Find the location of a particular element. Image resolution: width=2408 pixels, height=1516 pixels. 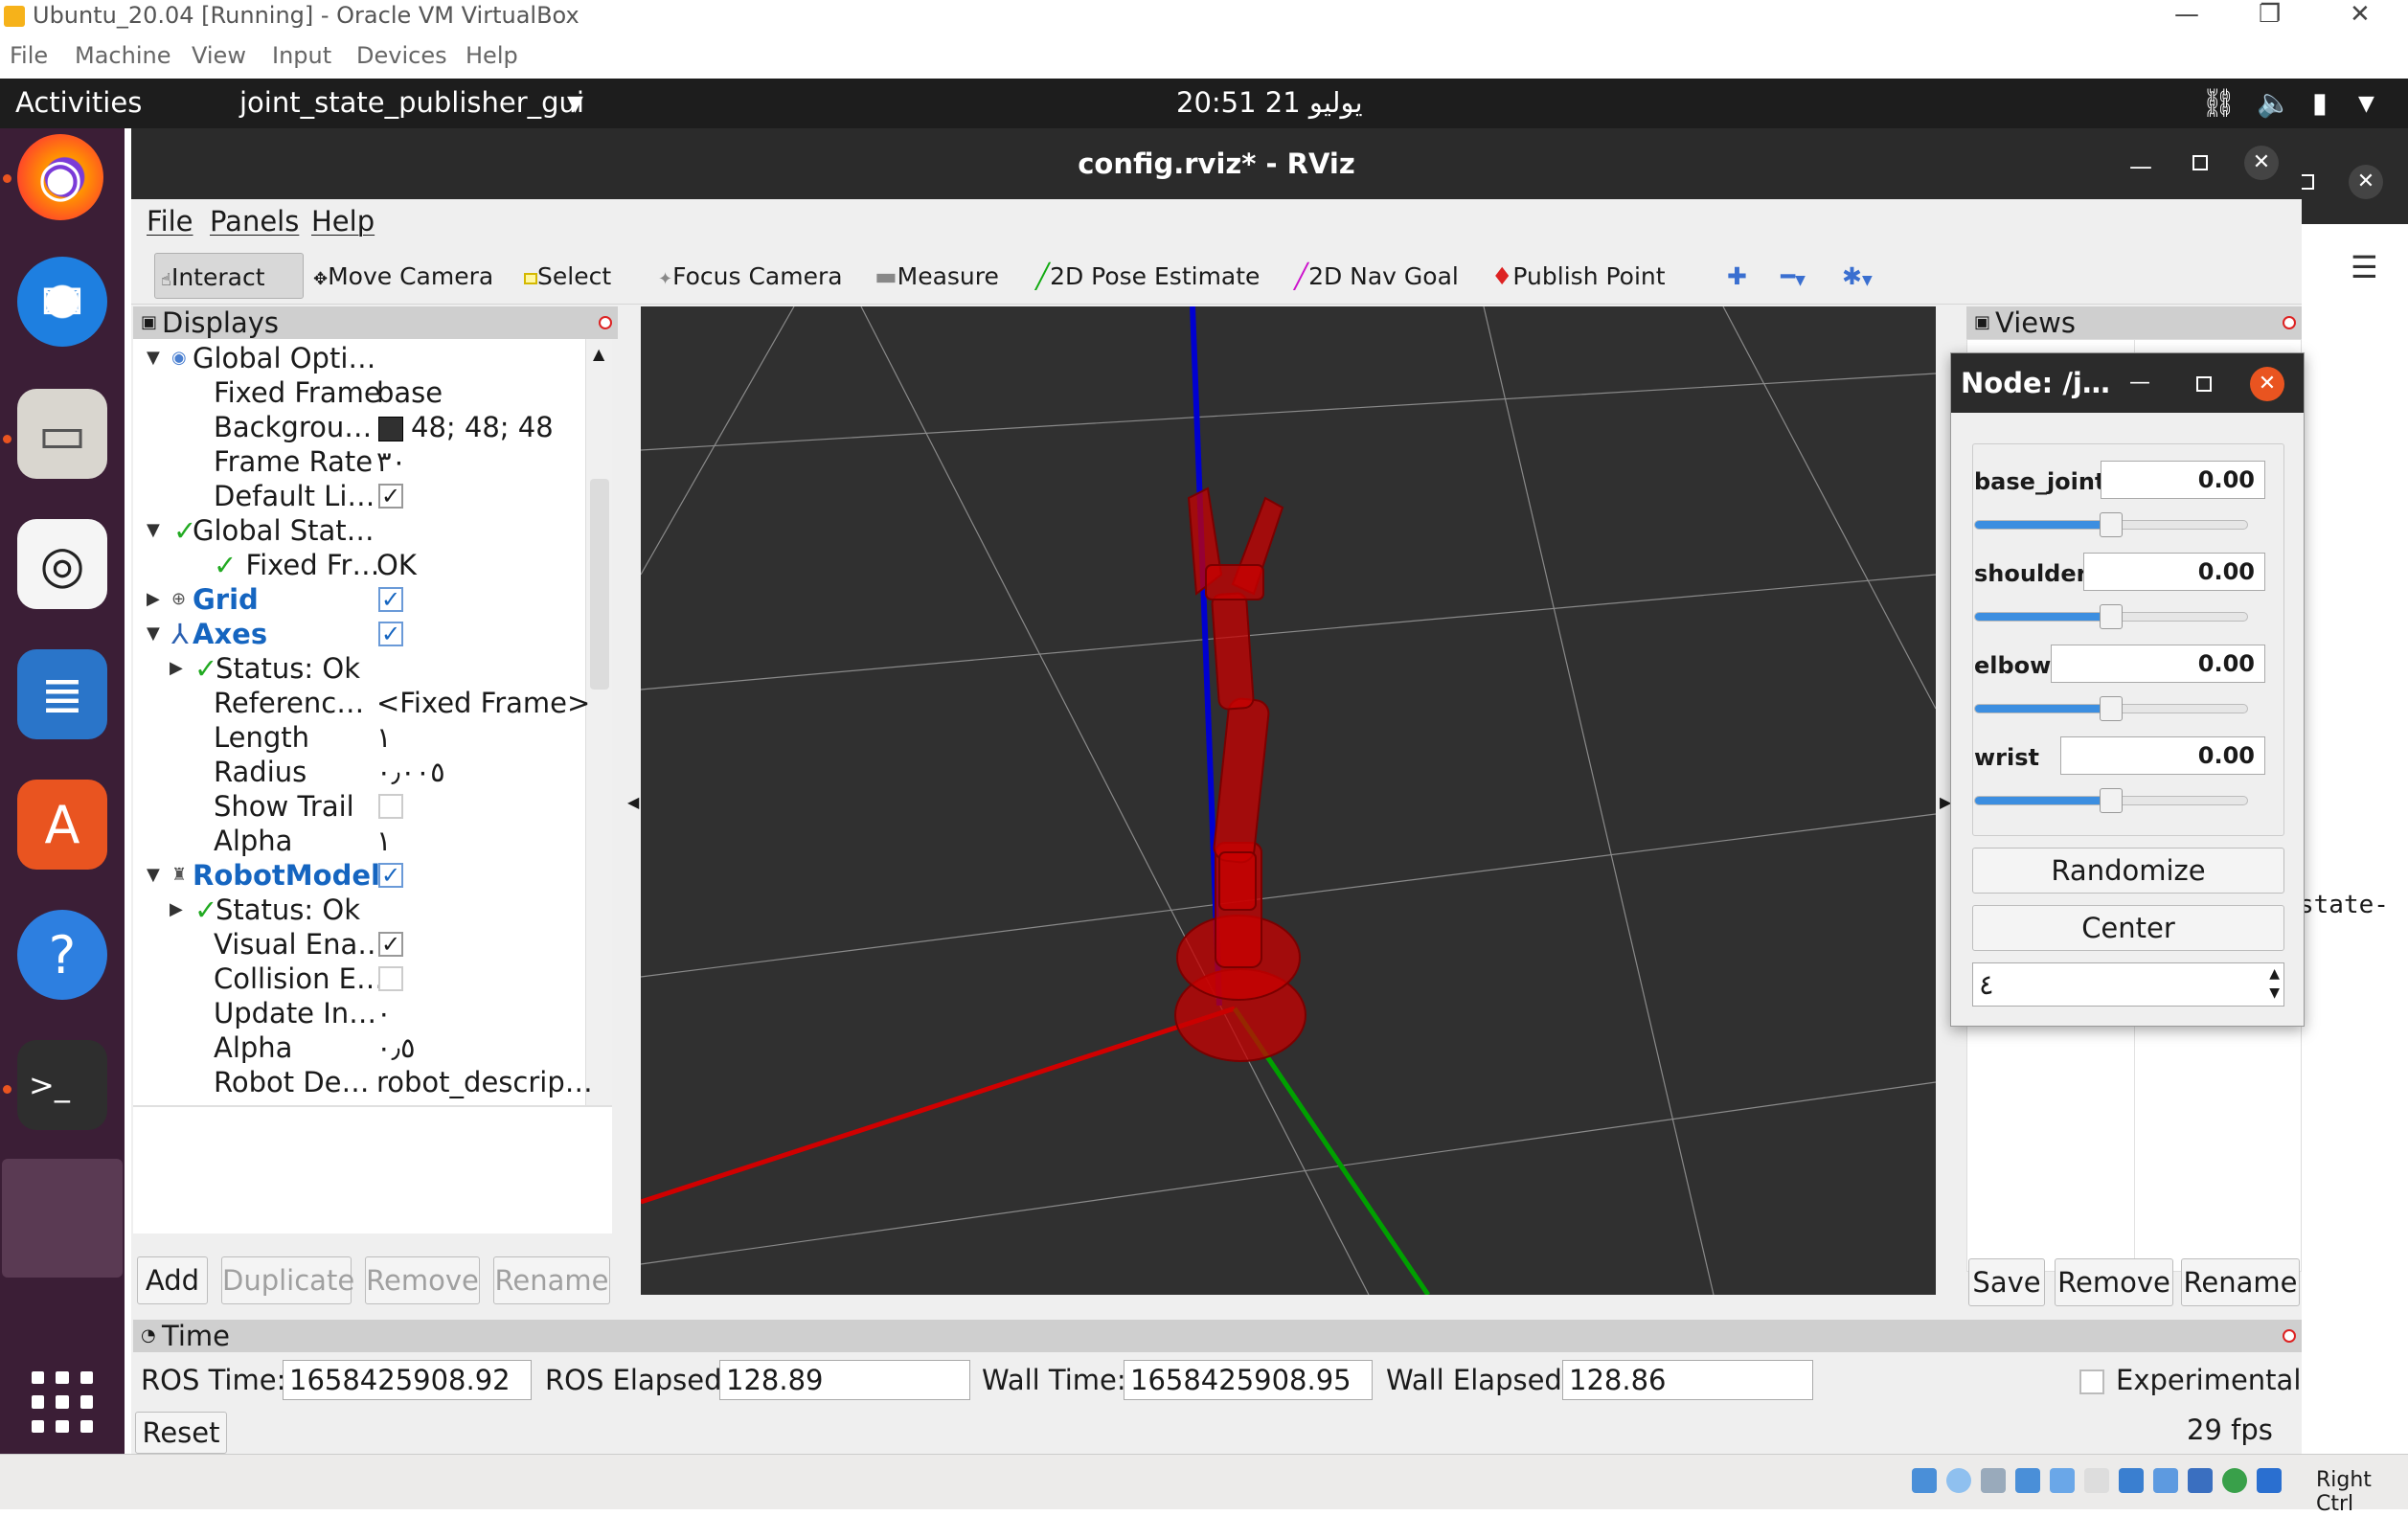

firefox-icon: ◉ is located at coordinates (60, 177).